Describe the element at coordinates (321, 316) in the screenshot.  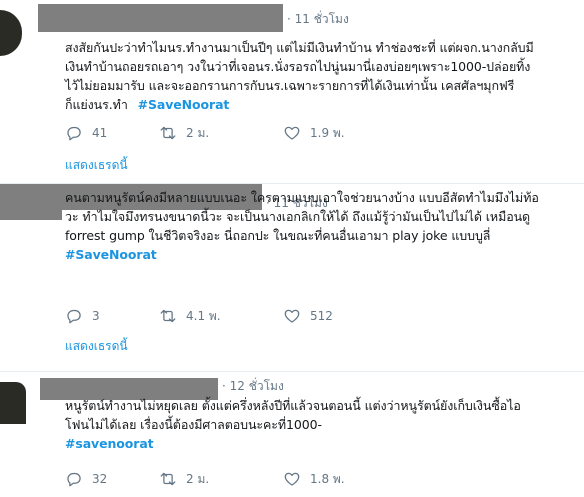
I see `like-count: 512` at that location.